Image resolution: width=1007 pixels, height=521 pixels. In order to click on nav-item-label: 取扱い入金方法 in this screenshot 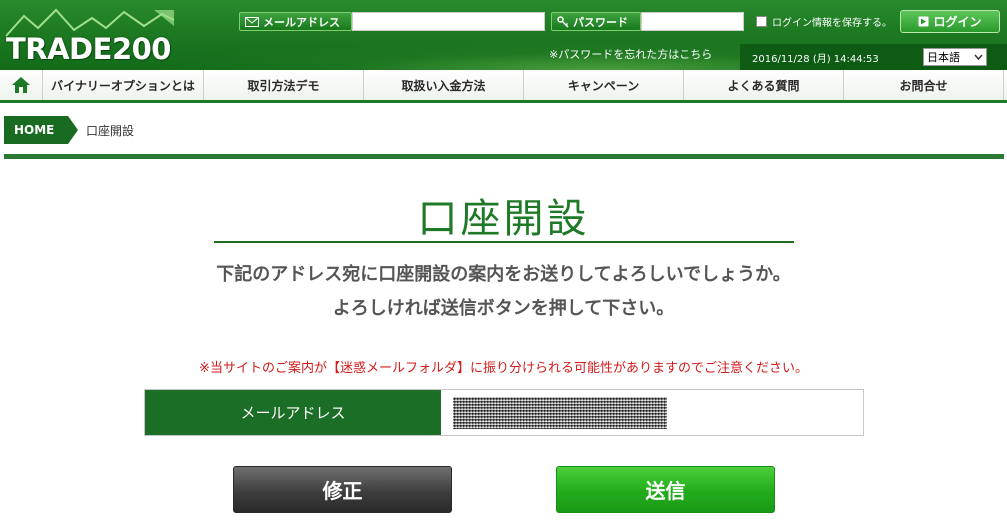, I will do `click(443, 85)`.